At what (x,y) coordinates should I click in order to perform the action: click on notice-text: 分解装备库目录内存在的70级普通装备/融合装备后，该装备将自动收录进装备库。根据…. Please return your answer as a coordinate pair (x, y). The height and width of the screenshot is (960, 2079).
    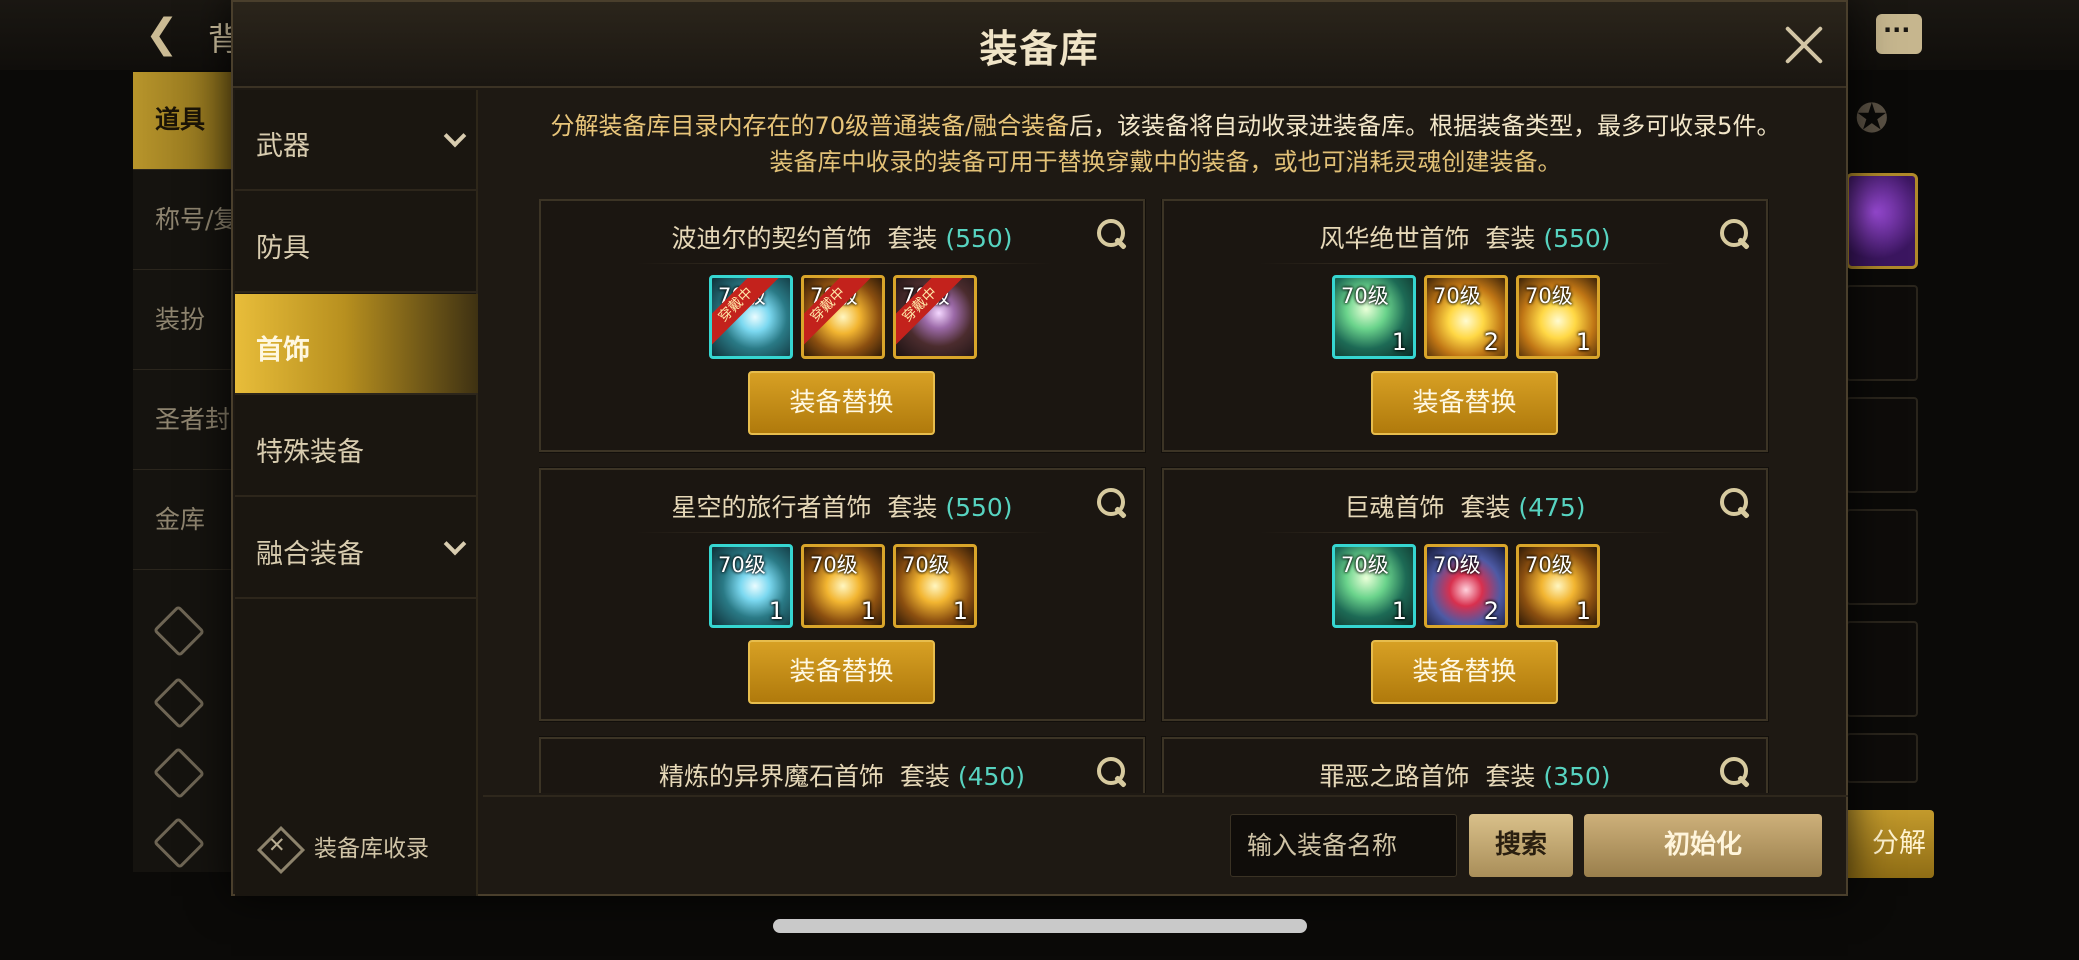
    Looking at the image, I should click on (1165, 144).